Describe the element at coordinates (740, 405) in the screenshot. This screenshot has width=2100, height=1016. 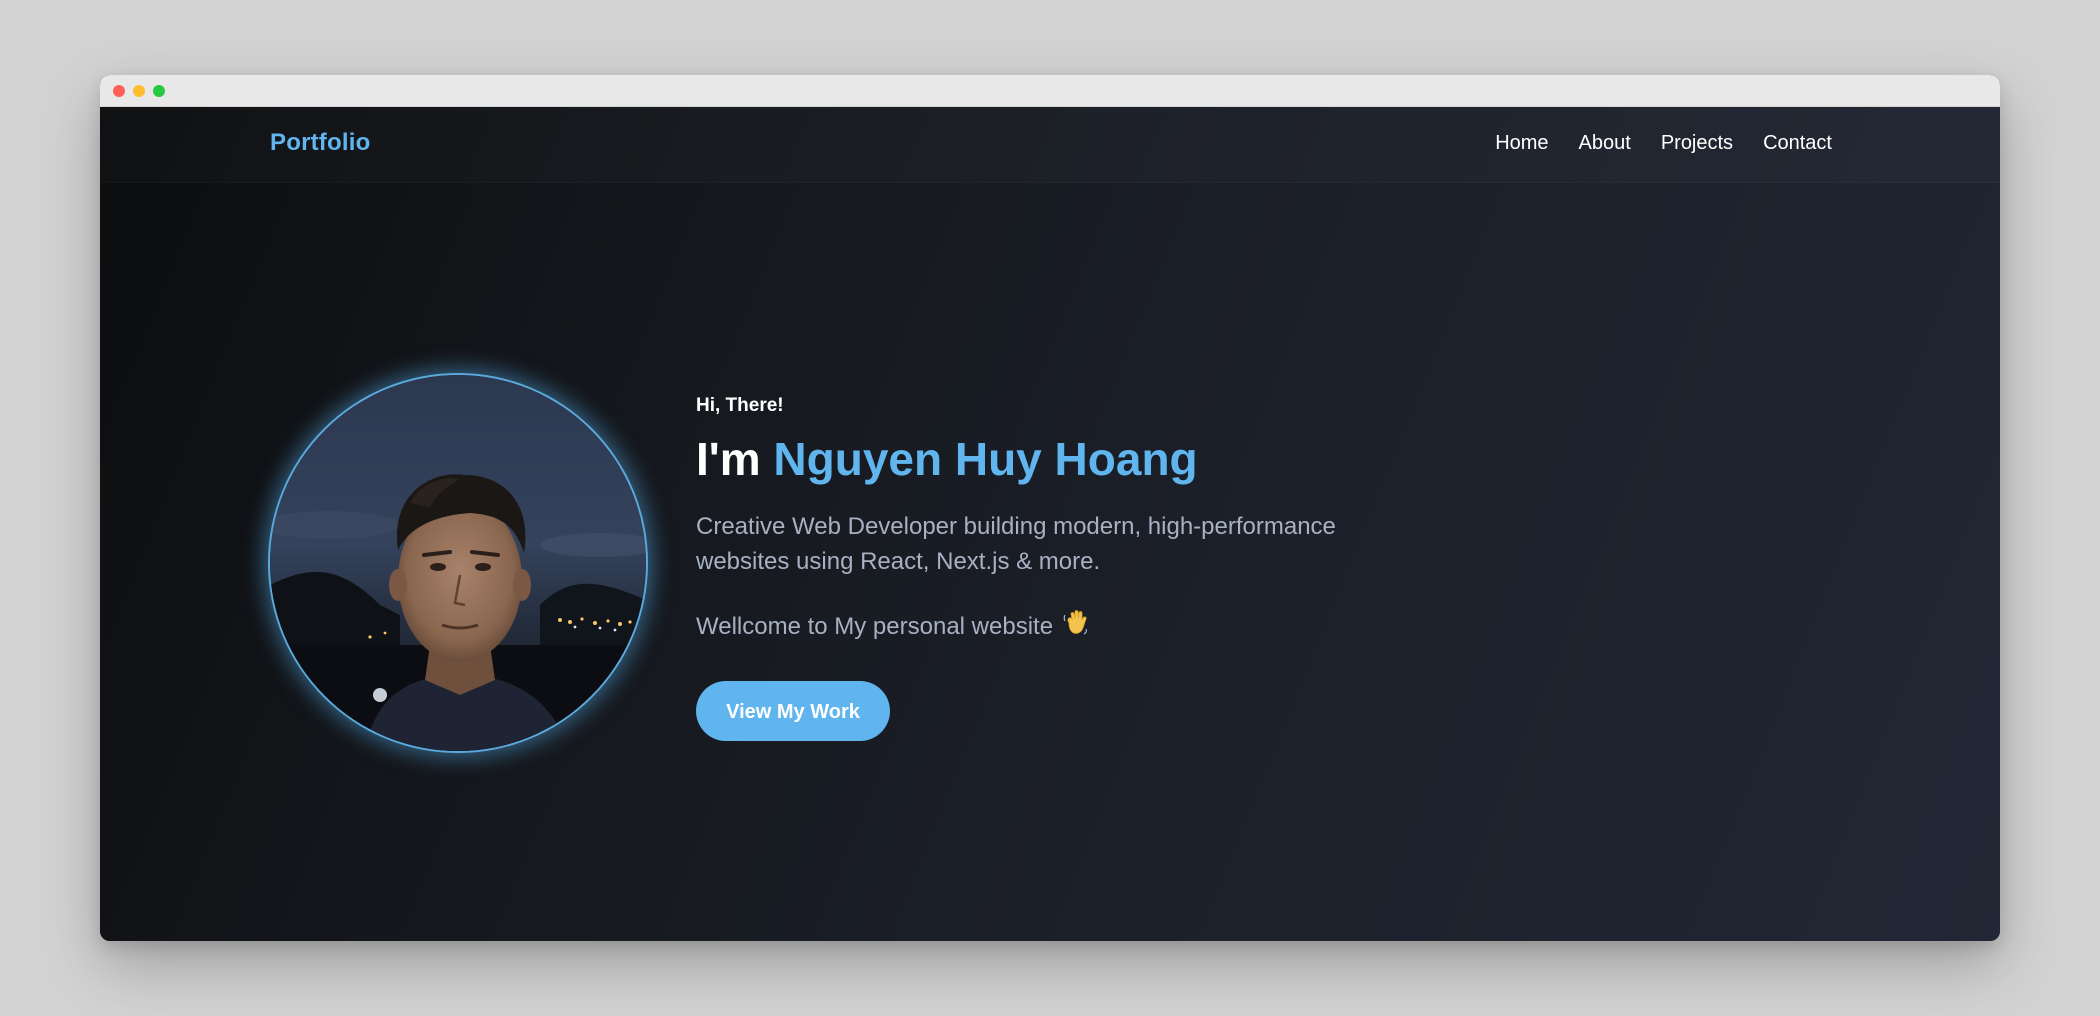
I see `hero-greeting: Hi, There!` at that location.